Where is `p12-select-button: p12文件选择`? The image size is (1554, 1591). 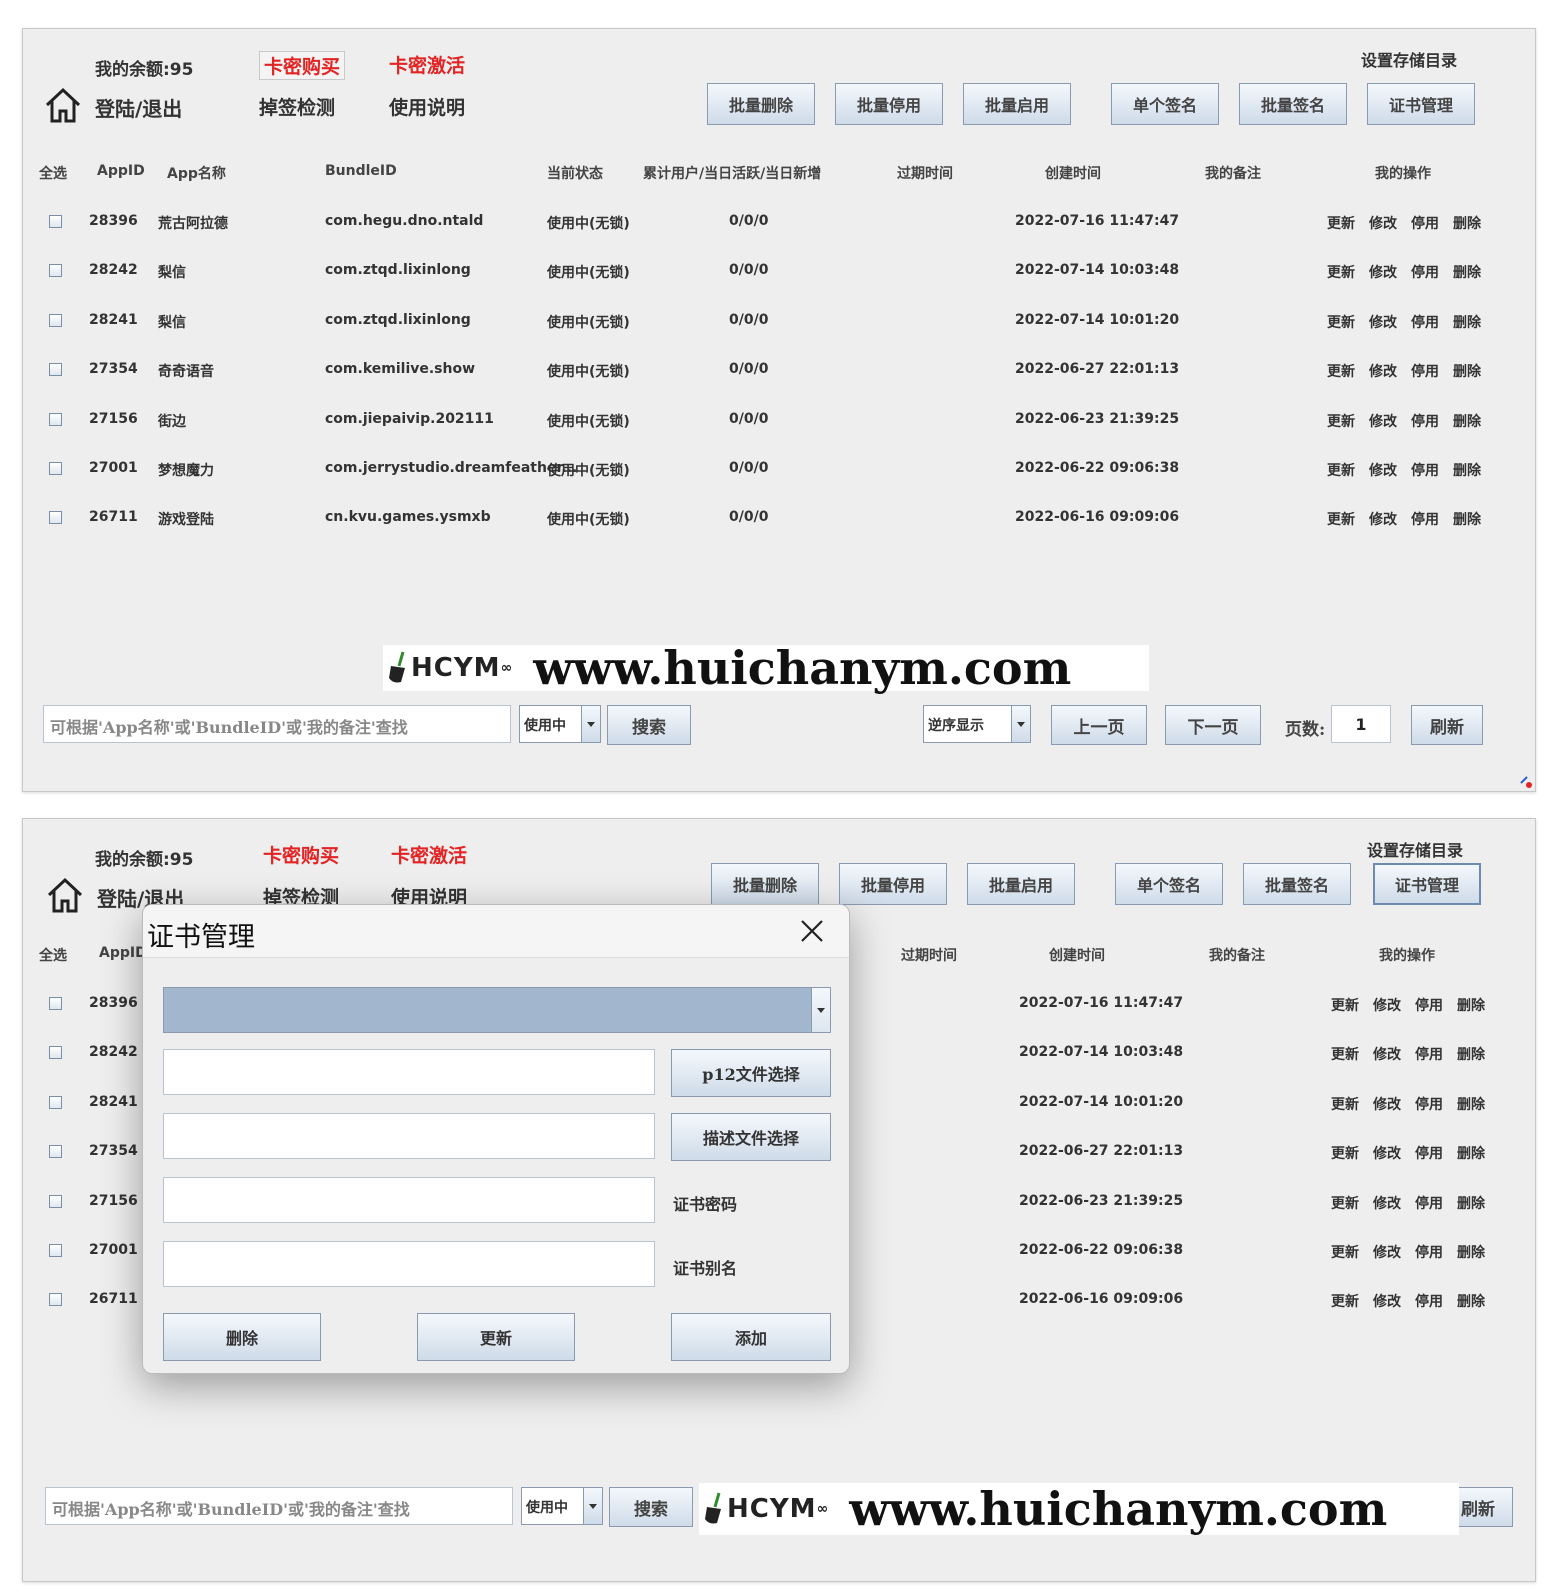 p12-select-button: p12文件选择 is located at coordinates (751, 1073).